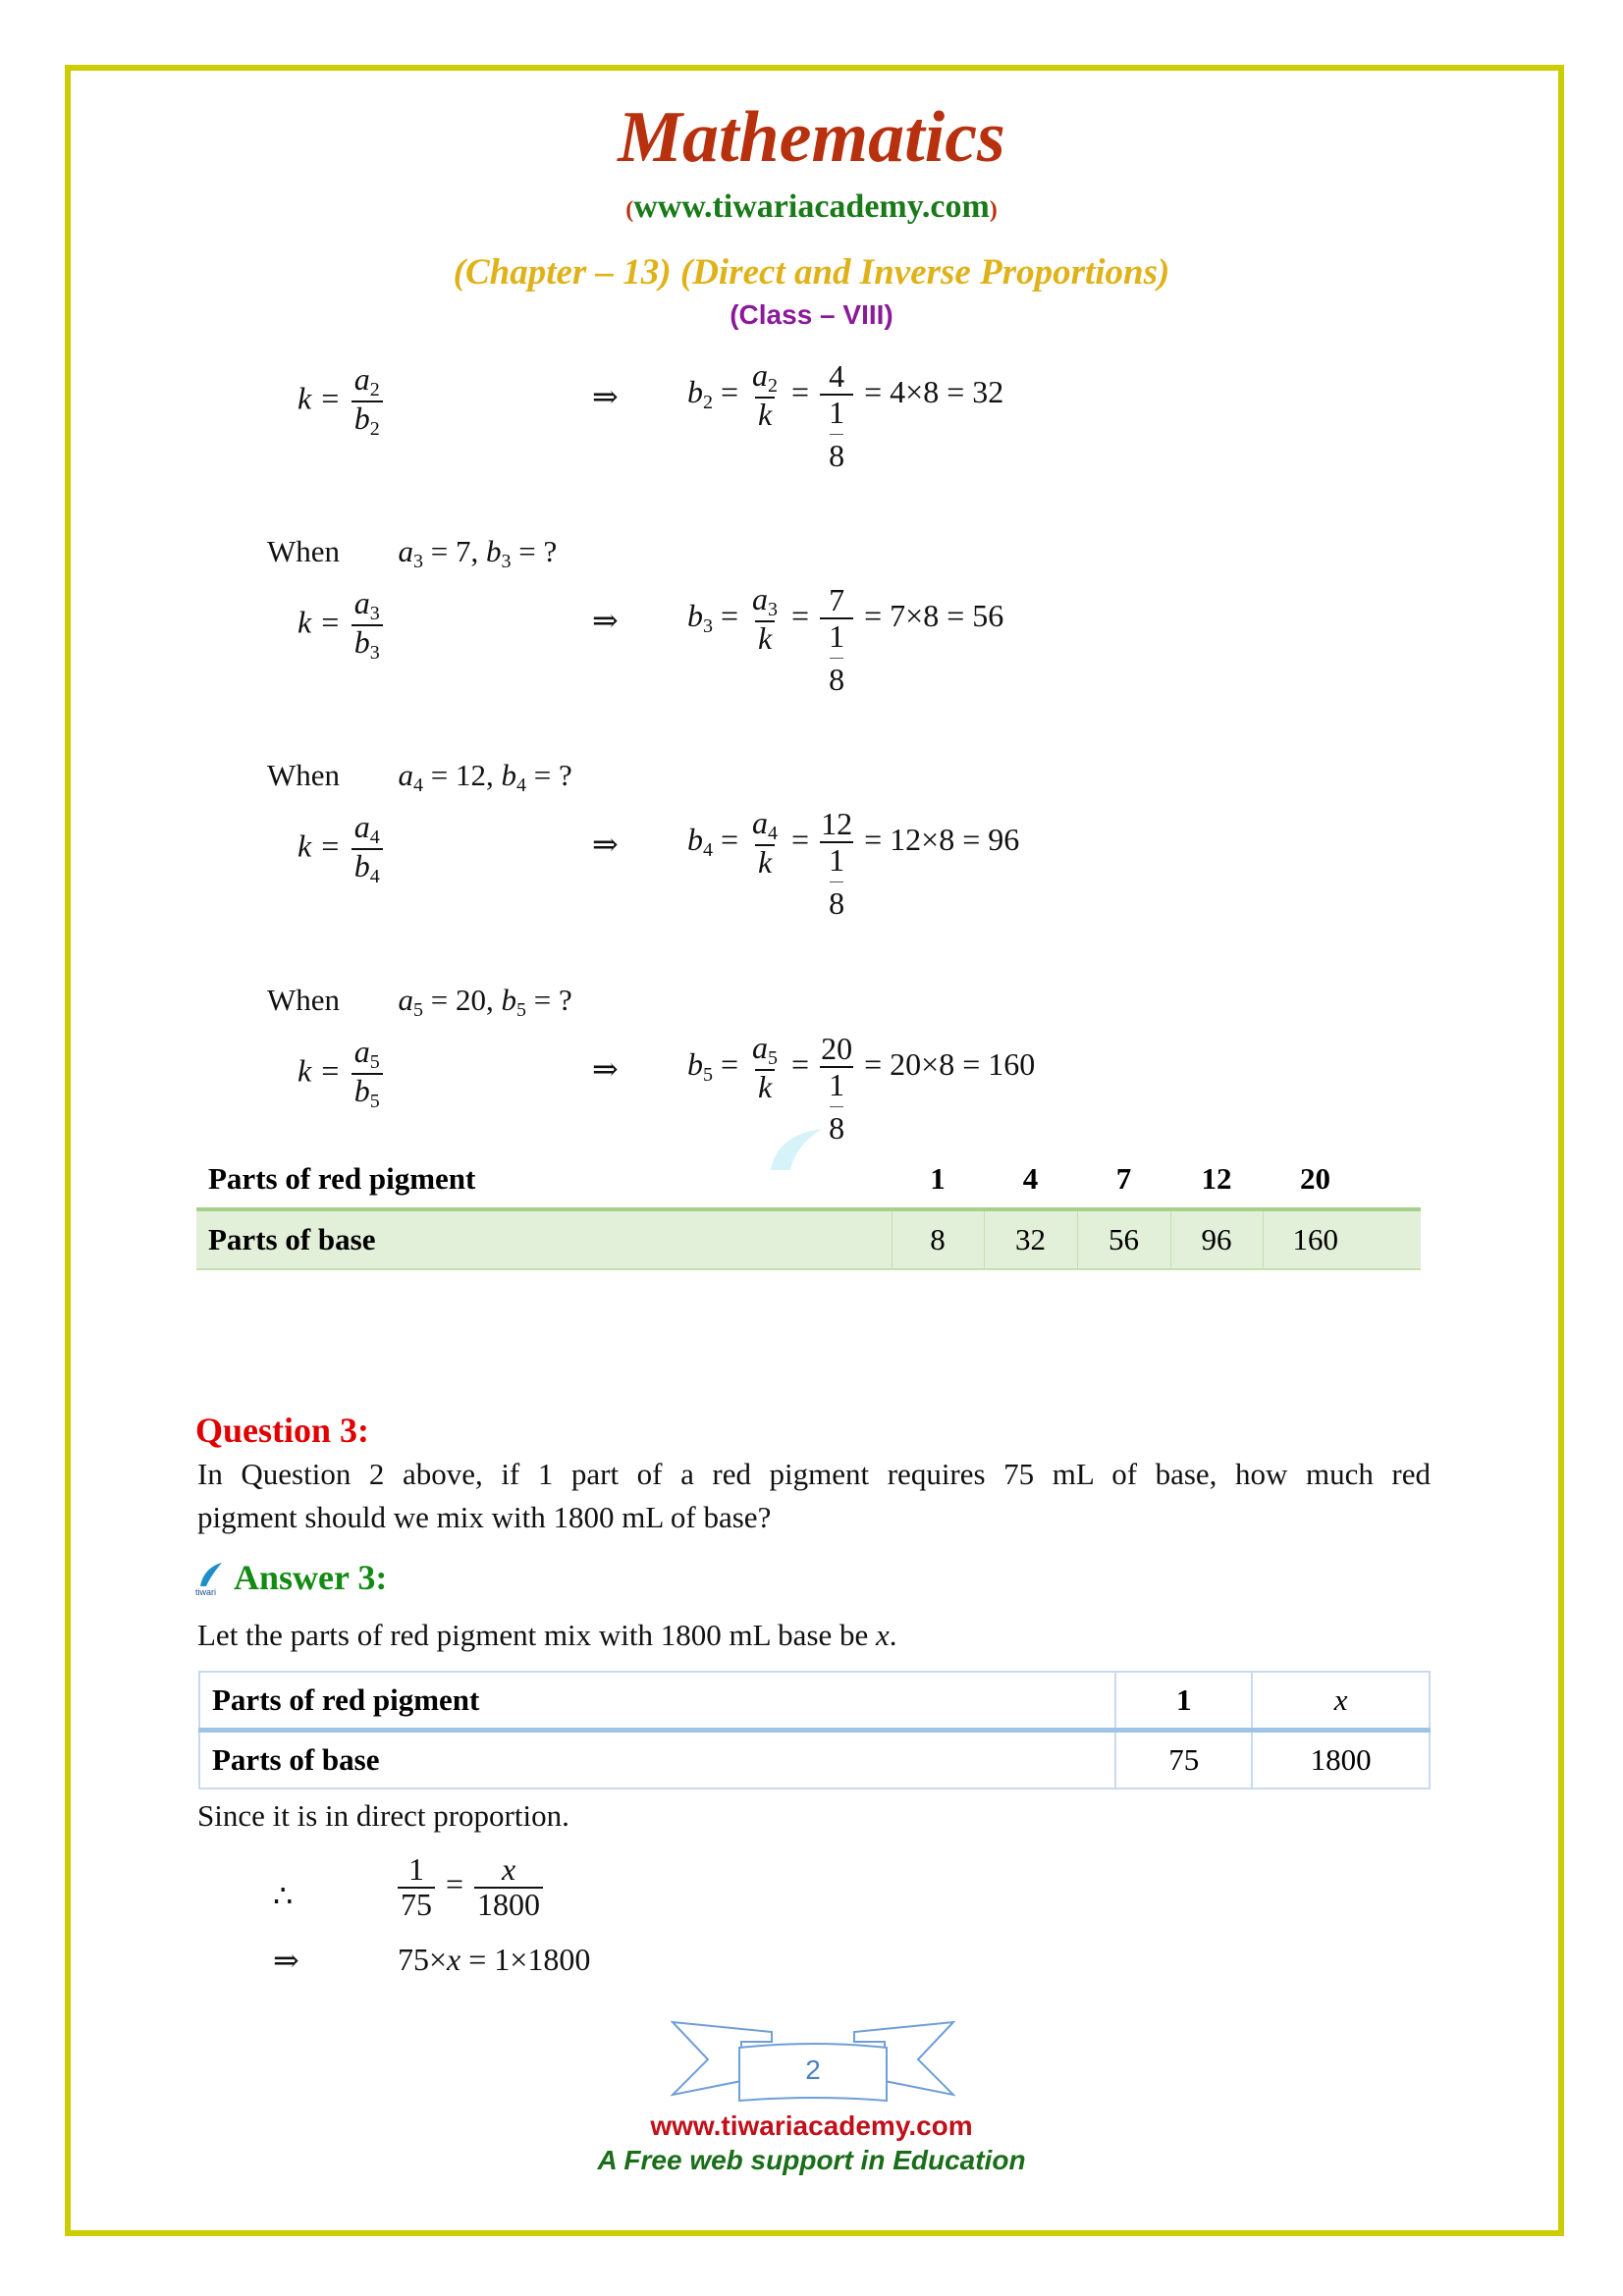 This screenshot has width=1623, height=2296. Describe the element at coordinates (342, 849) in the screenshot. I see `k-definition-4: k = a4 b4` at that location.